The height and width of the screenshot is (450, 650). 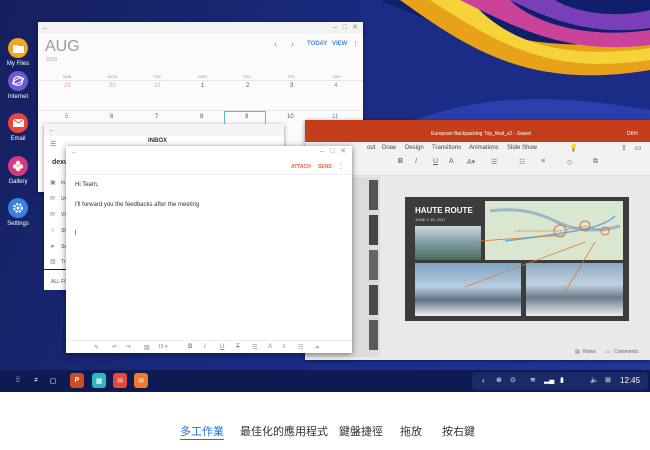 I want to click on shapes-icon: ◇, so click(x=569, y=162).